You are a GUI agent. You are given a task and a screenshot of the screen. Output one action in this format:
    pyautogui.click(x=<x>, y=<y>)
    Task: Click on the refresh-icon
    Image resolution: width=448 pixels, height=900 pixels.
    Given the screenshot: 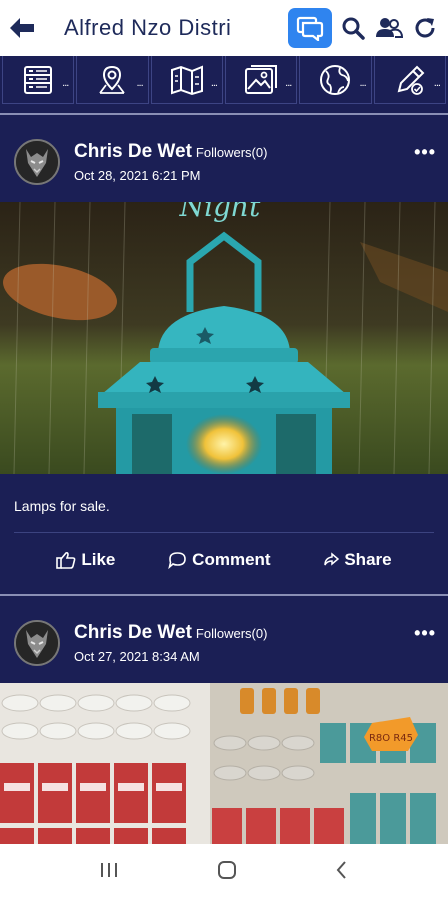 What is the action you would take?
    pyautogui.click(x=425, y=28)
    